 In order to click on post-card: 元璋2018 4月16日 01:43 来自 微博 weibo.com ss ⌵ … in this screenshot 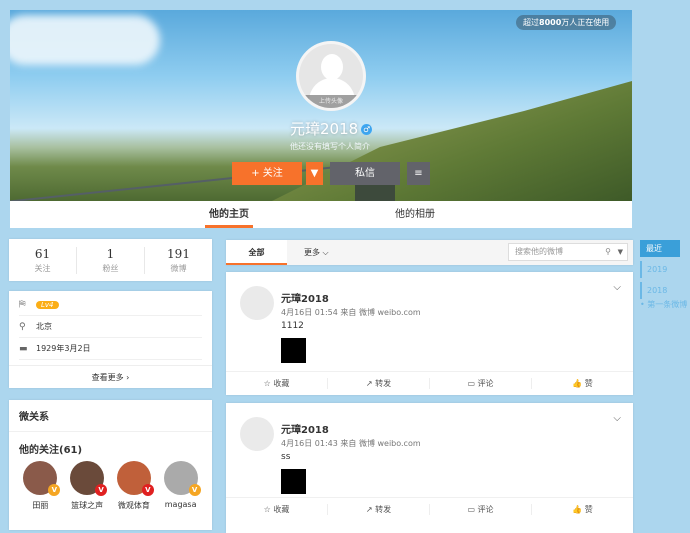, I will do `click(429, 468)`.